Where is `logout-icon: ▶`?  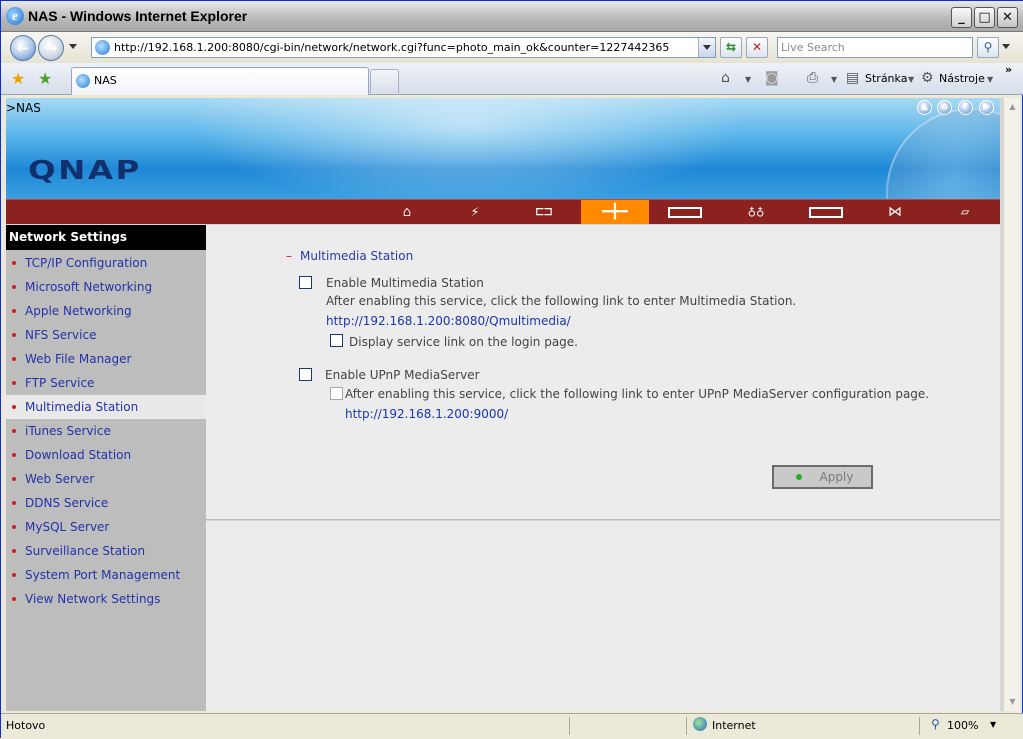
logout-icon: ▶ is located at coordinates (986, 107).